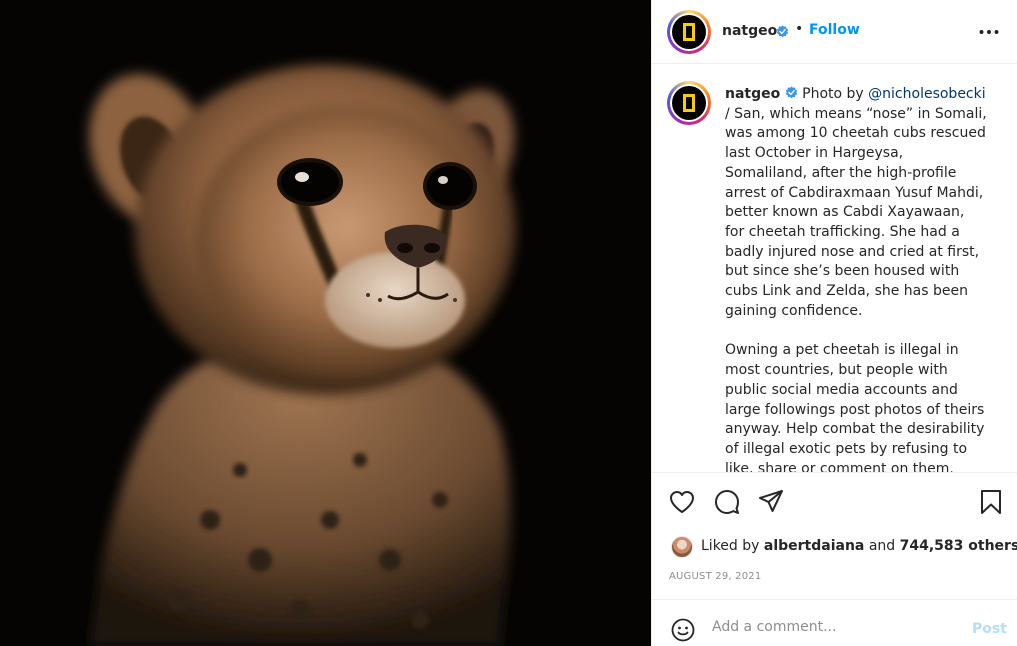  What do you see at coordinates (715, 576) in the screenshot?
I see `post-date: AUGUST 29, 2021` at bounding box center [715, 576].